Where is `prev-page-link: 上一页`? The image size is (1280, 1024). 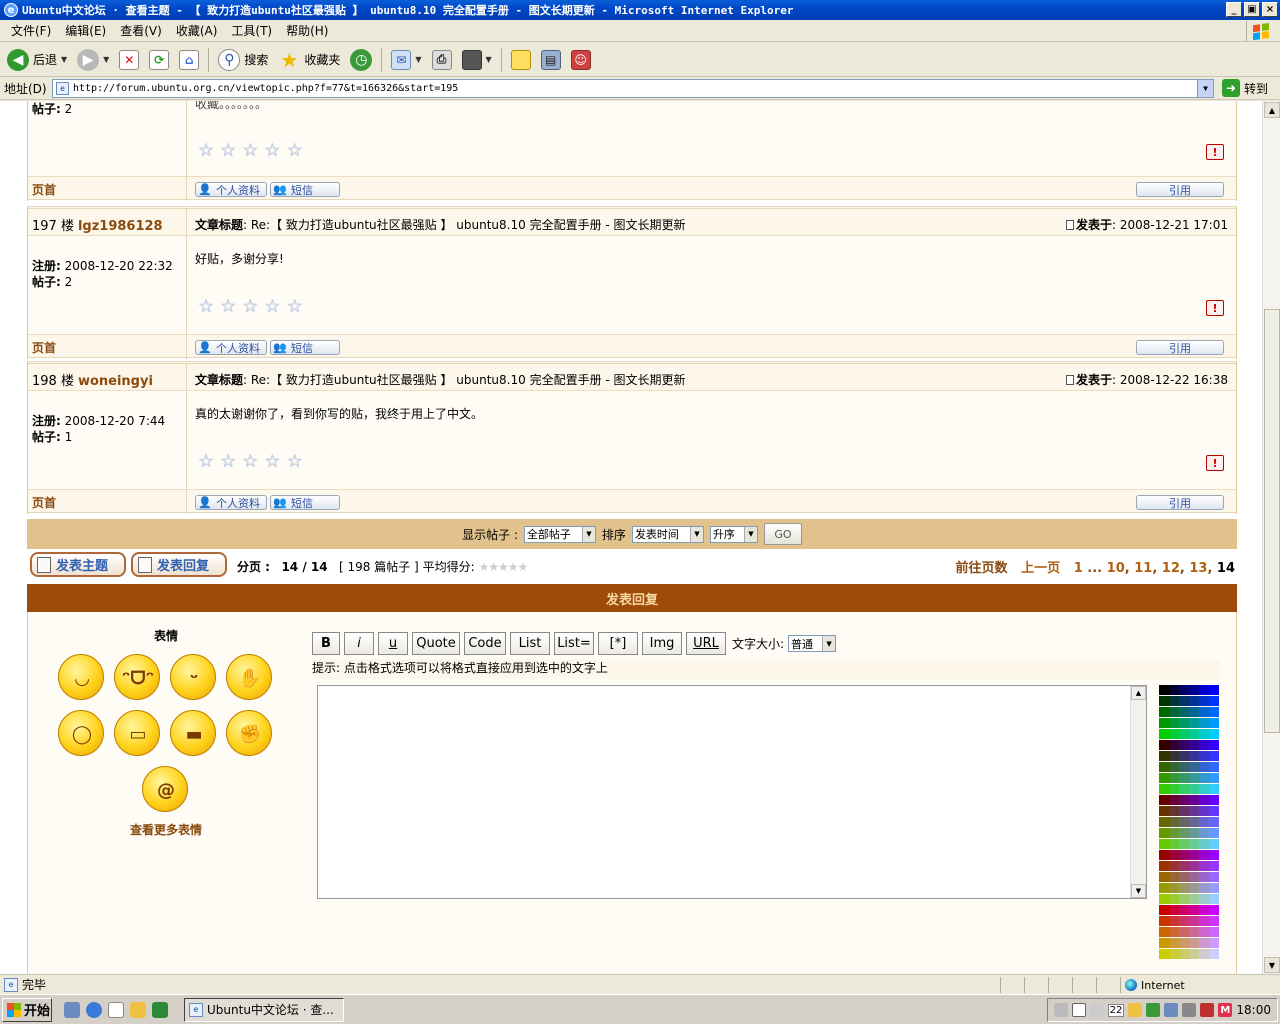 prev-page-link: 上一页 is located at coordinates (1040, 568).